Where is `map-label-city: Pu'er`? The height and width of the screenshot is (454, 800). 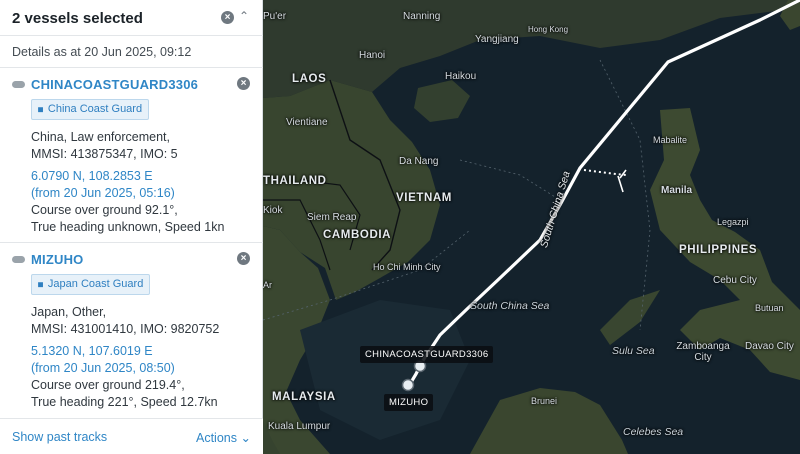 map-label-city: Pu'er is located at coordinates (275, 16).